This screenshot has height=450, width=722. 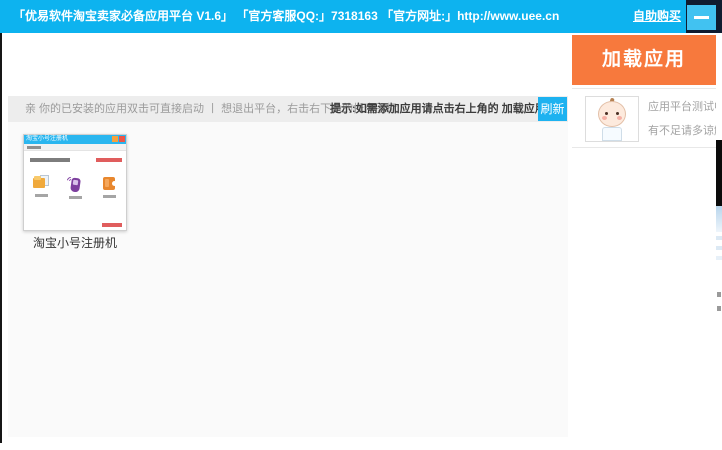 I want to click on thumb-icon-row, so click(x=75, y=187).